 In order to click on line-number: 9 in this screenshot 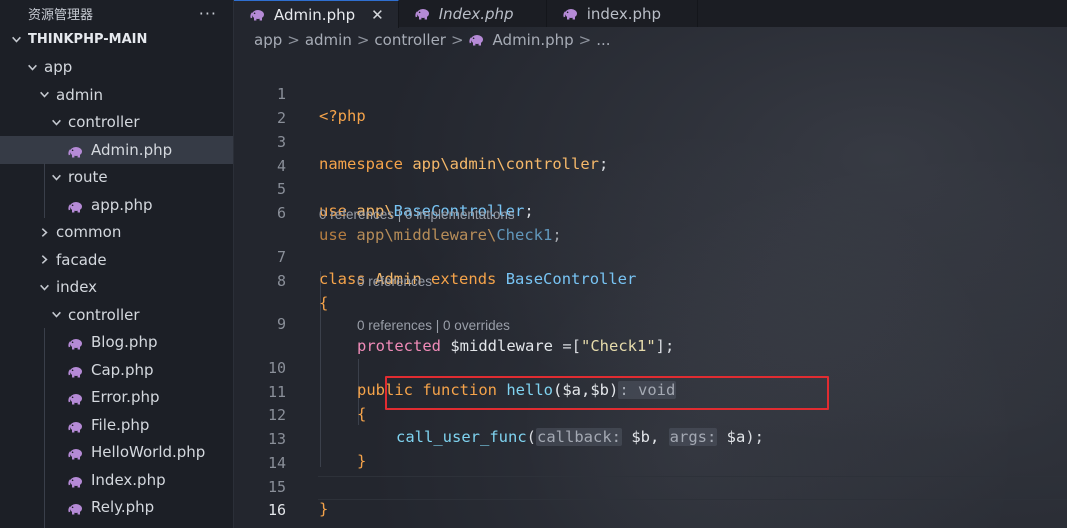, I will do `click(281, 324)`.